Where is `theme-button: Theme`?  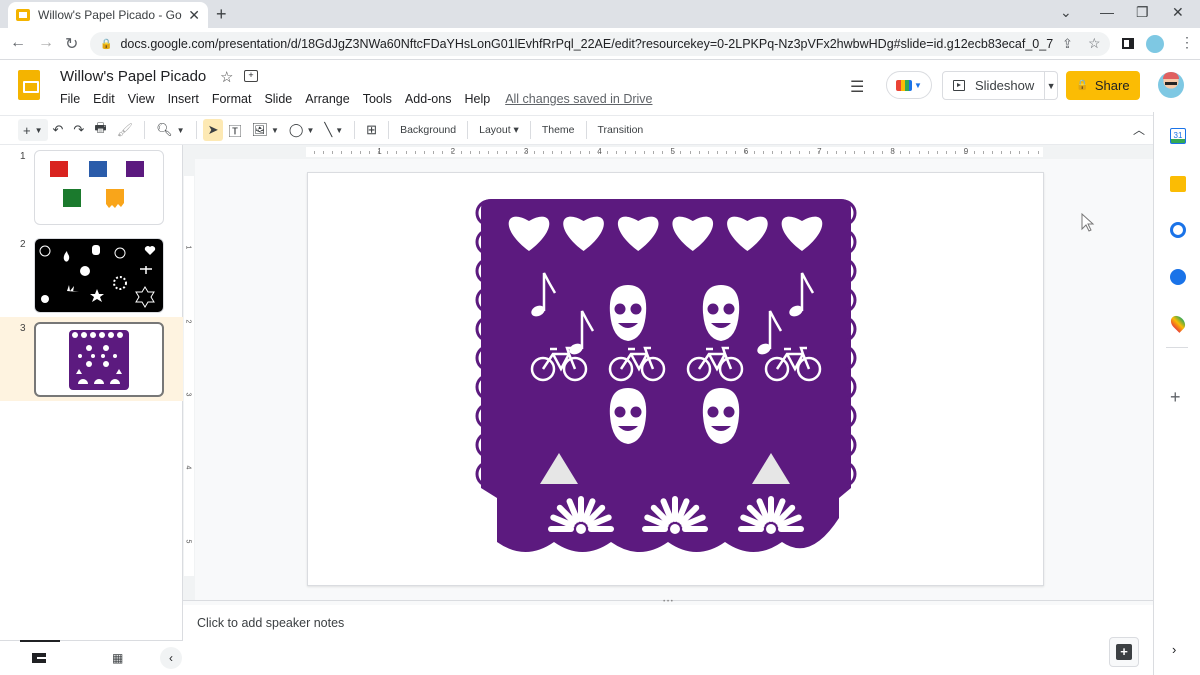
theme-button: Theme is located at coordinates (558, 130).